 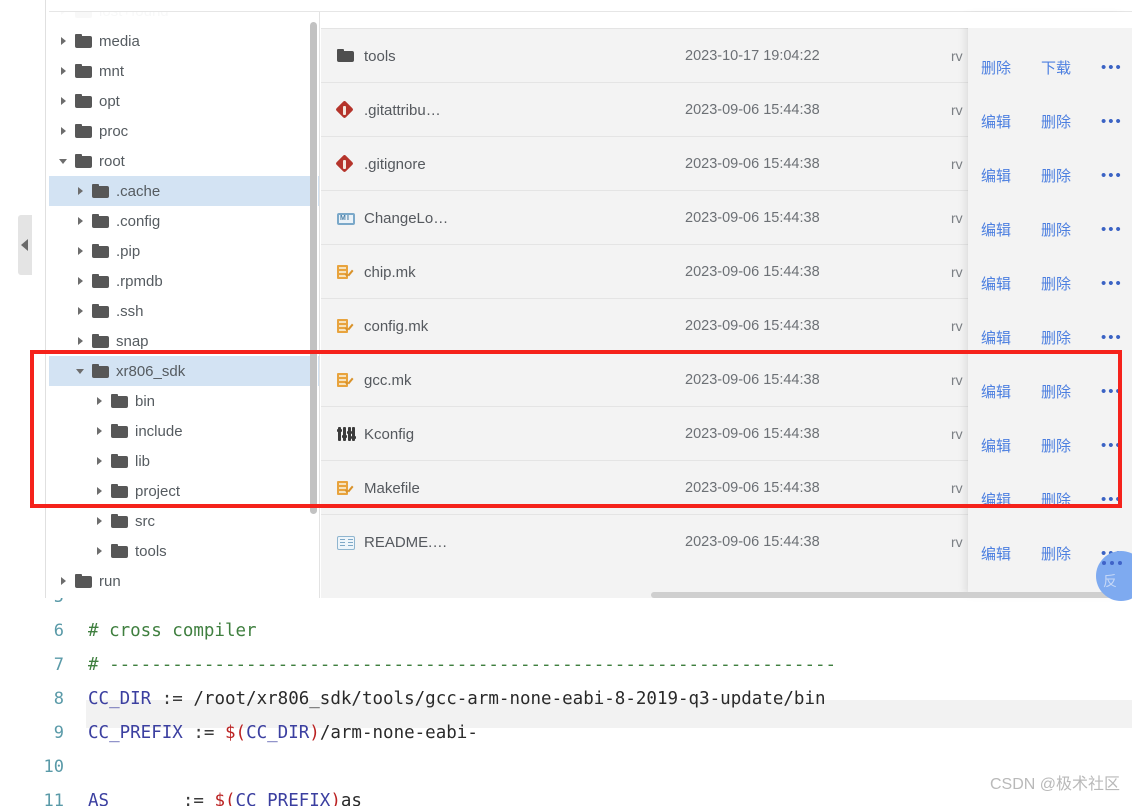 I want to click on action-link-2: 下载, so click(x=1056, y=67).